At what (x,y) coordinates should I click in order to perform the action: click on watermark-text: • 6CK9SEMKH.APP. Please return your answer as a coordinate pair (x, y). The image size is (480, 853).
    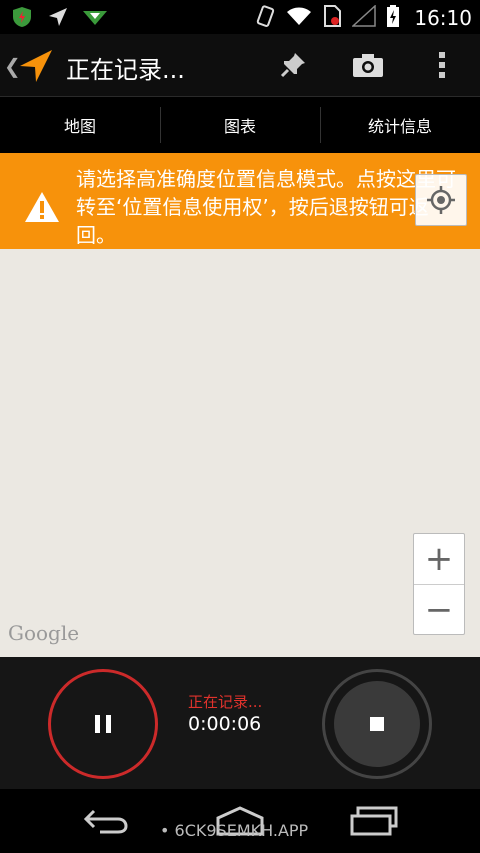
    Looking at the image, I should click on (234, 830).